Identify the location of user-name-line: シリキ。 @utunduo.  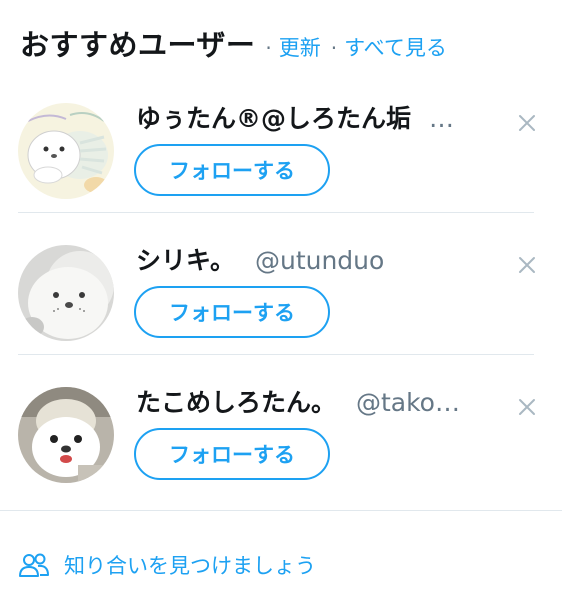
(311, 261).